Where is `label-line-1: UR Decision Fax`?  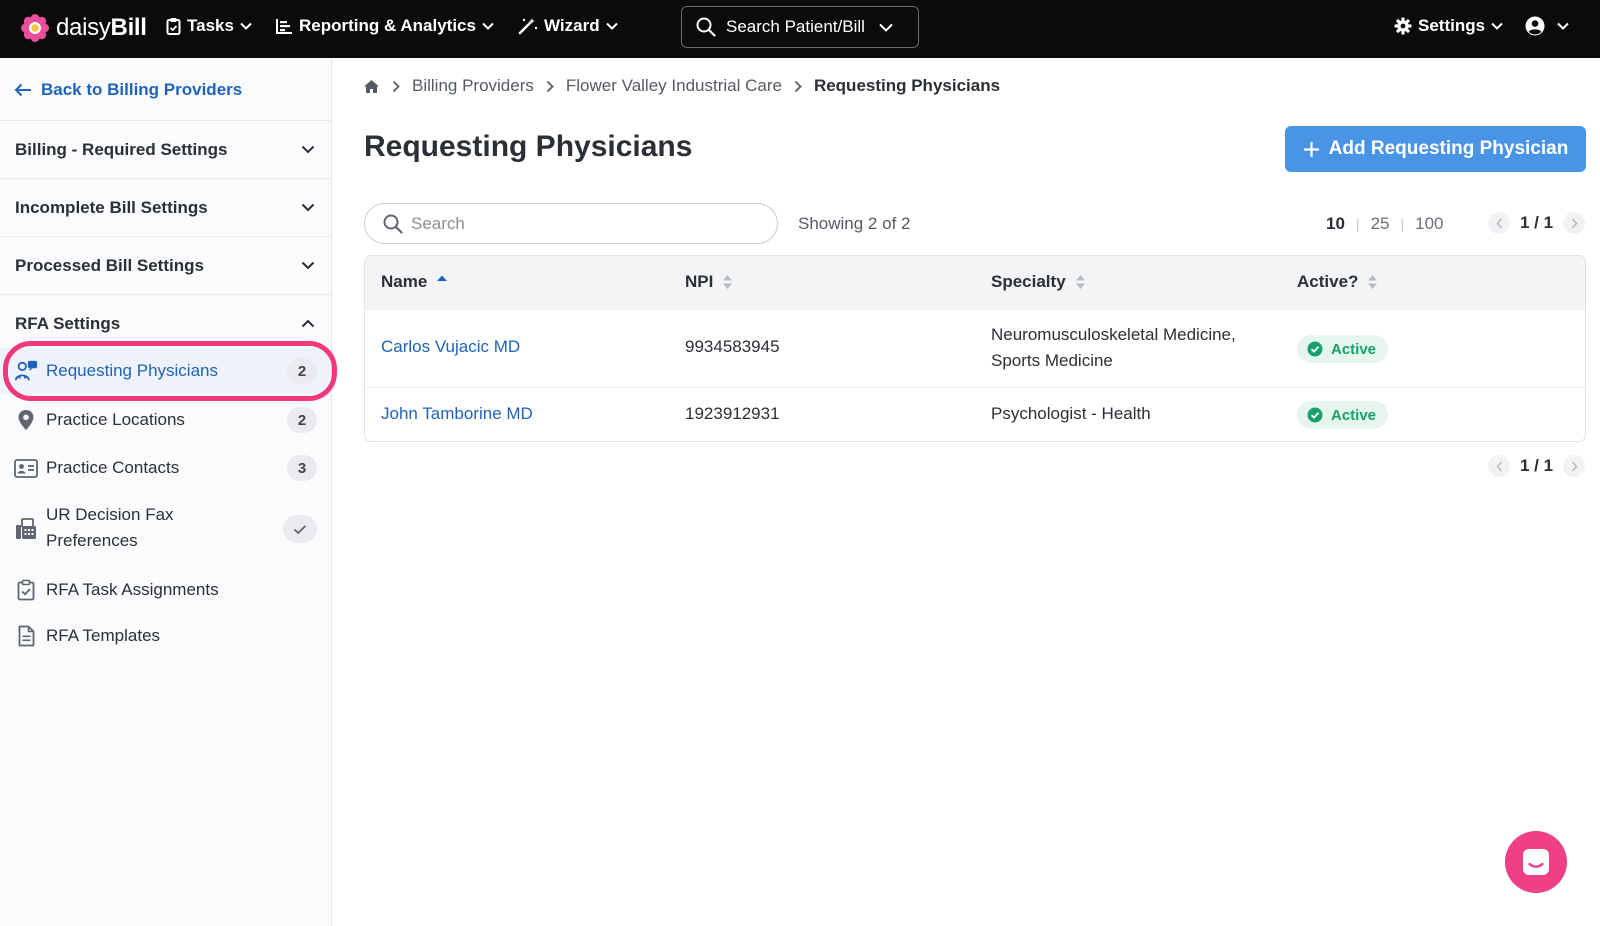 label-line-1: UR Decision Fax is located at coordinates (110, 514).